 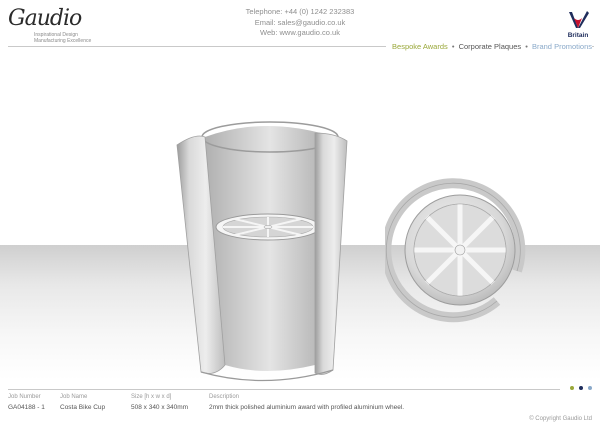 I want to click on copyright-text: © Copyright Gaudio Ltd, so click(x=560, y=419).